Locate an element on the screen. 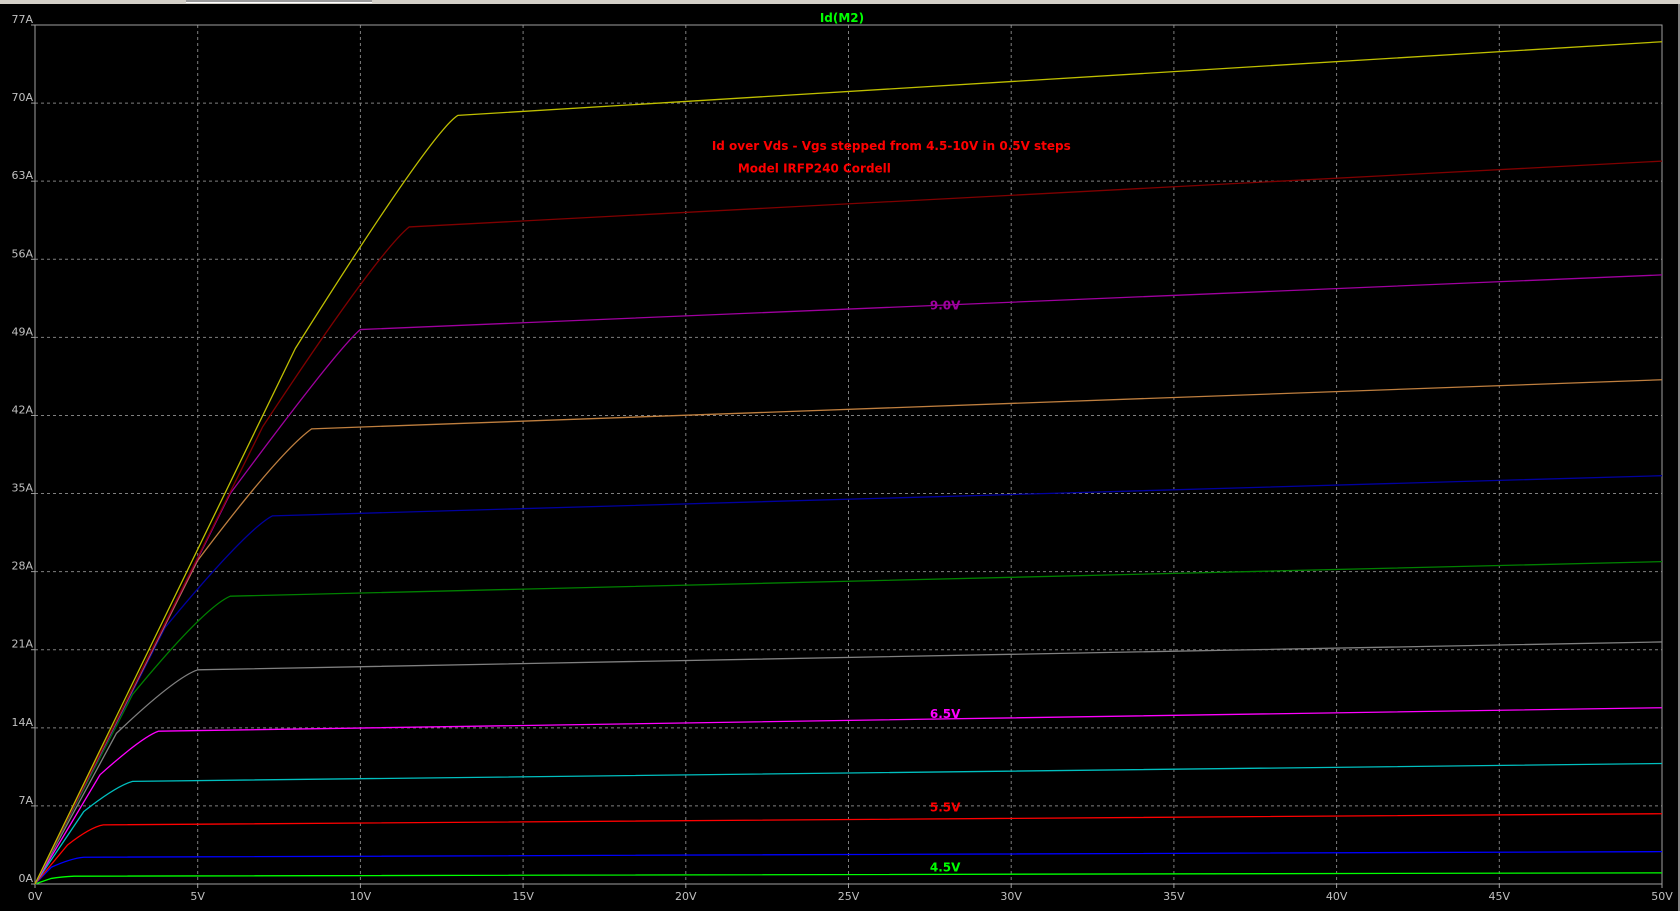 Image resolution: width=1680 pixels, height=911 pixels. y-tick-label: 35A is located at coordinates (22, 488).